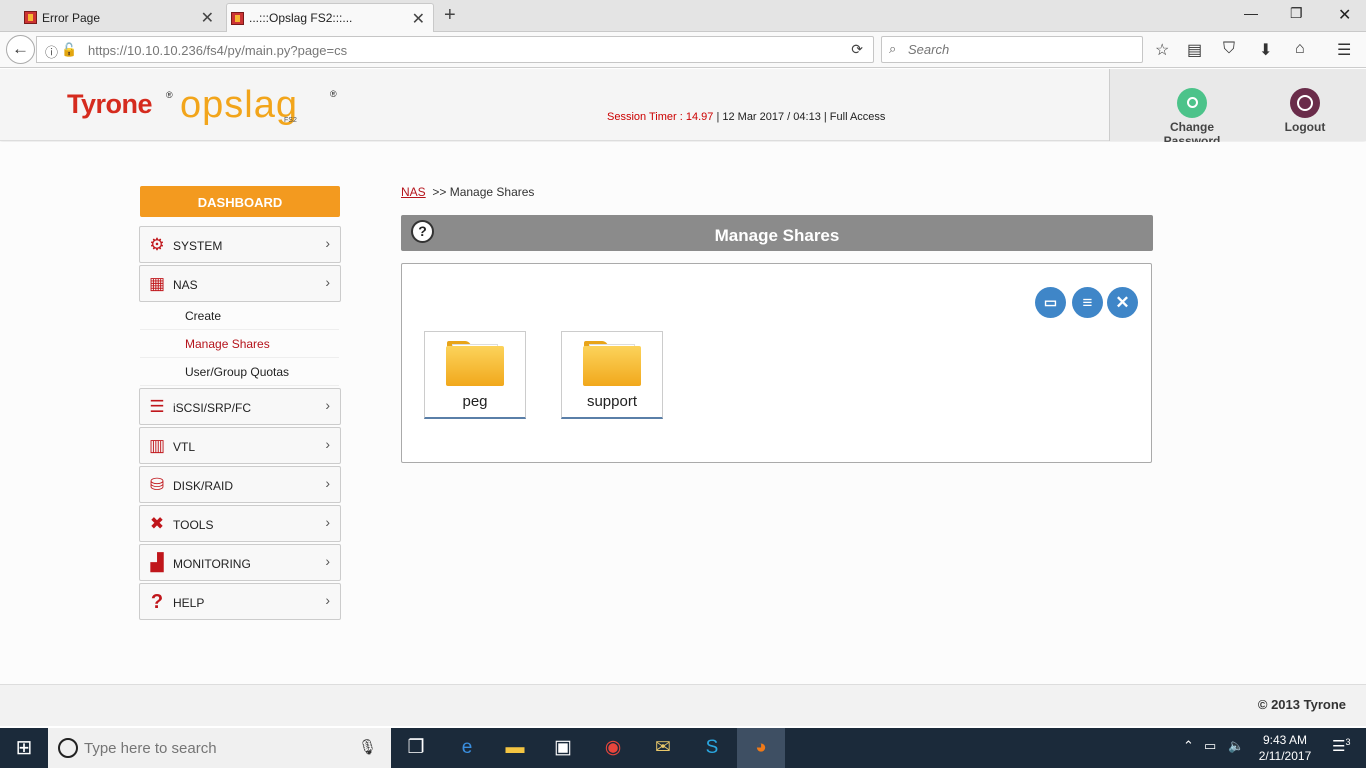 This screenshot has height=768, width=1366. Describe the element at coordinates (240, 484) in the screenshot. I see `sidebar-item-disk-raid: ⛁ DISK/RAID ›` at that location.